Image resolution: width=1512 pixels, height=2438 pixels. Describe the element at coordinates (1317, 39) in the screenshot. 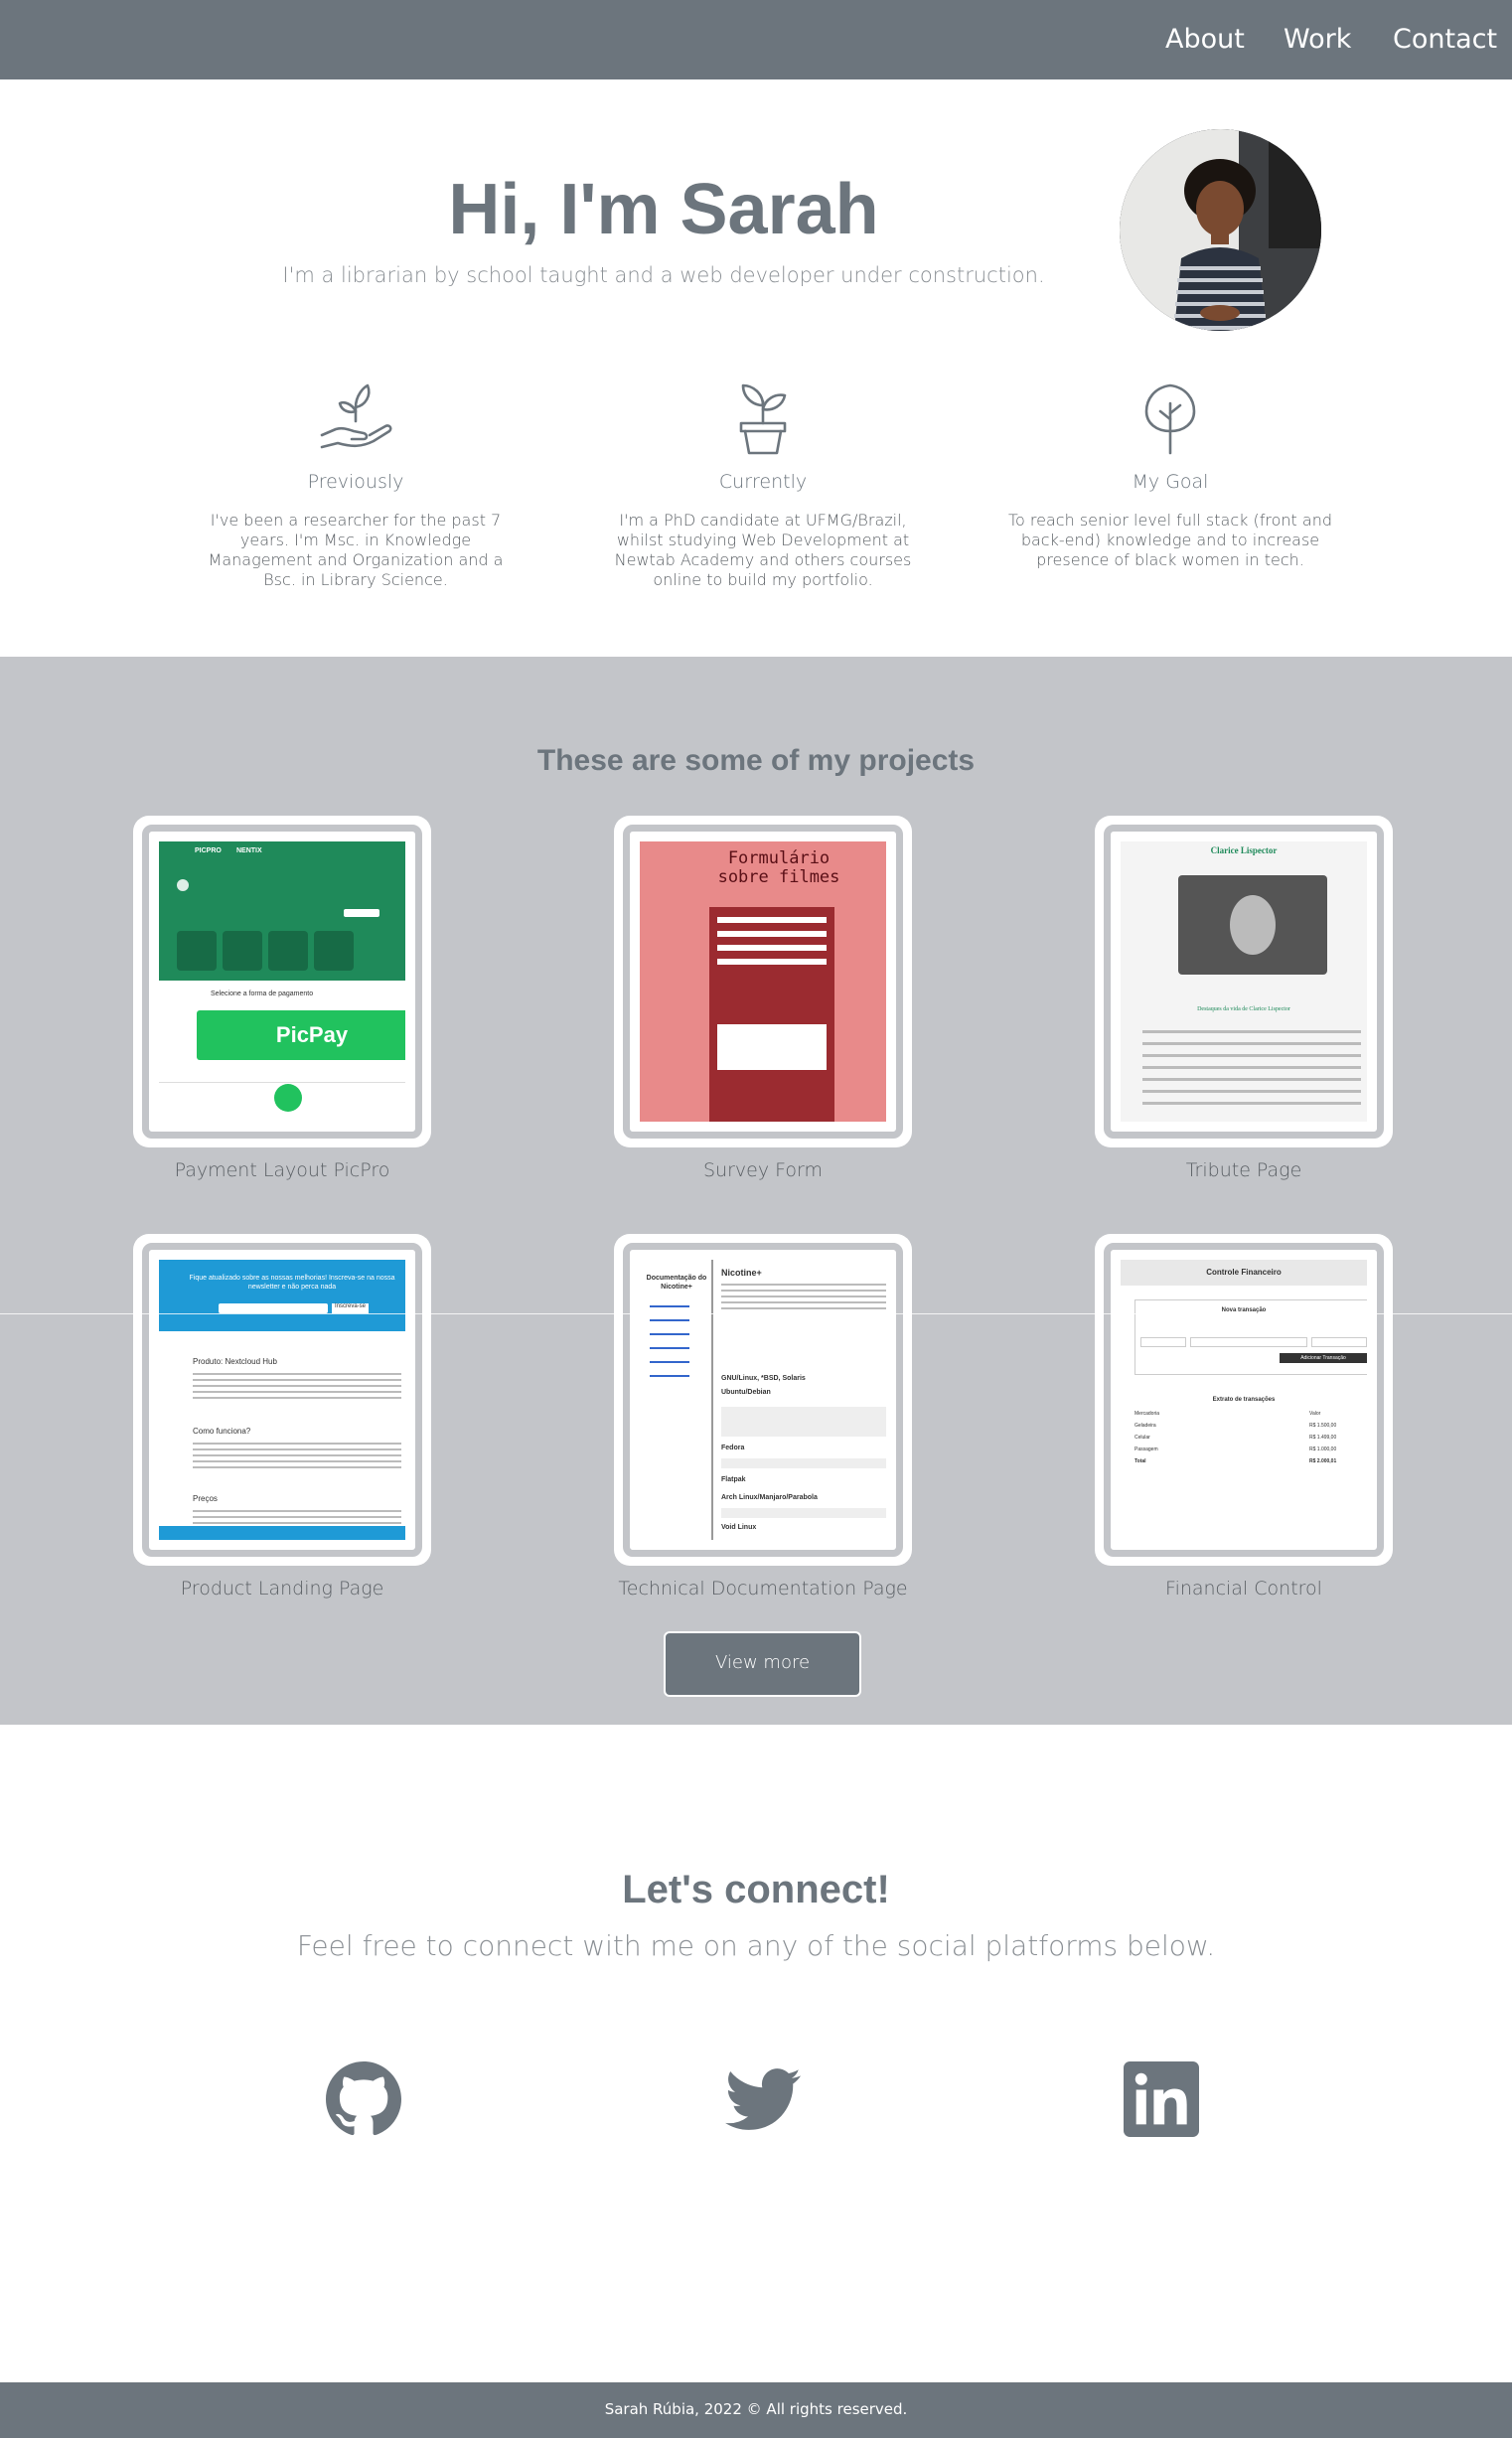

I see `nav-link-work: Work` at that location.